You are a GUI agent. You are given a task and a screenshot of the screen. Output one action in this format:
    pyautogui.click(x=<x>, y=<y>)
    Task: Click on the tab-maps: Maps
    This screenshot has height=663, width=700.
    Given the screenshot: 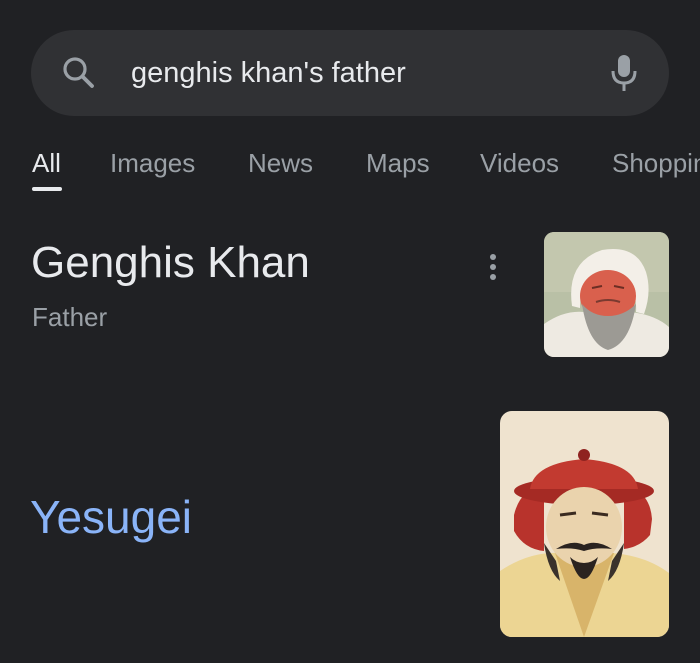 What is the action you would take?
    pyautogui.click(x=398, y=163)
    